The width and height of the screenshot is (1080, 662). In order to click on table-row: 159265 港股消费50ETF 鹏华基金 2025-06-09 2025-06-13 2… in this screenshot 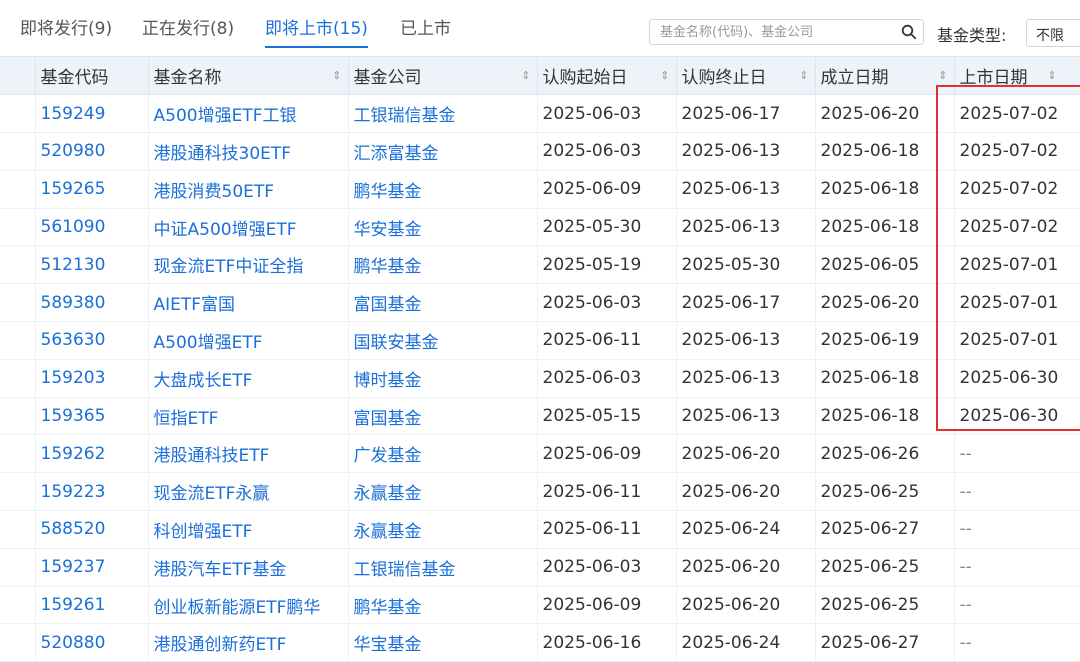, I will do `click(540, 189)`.